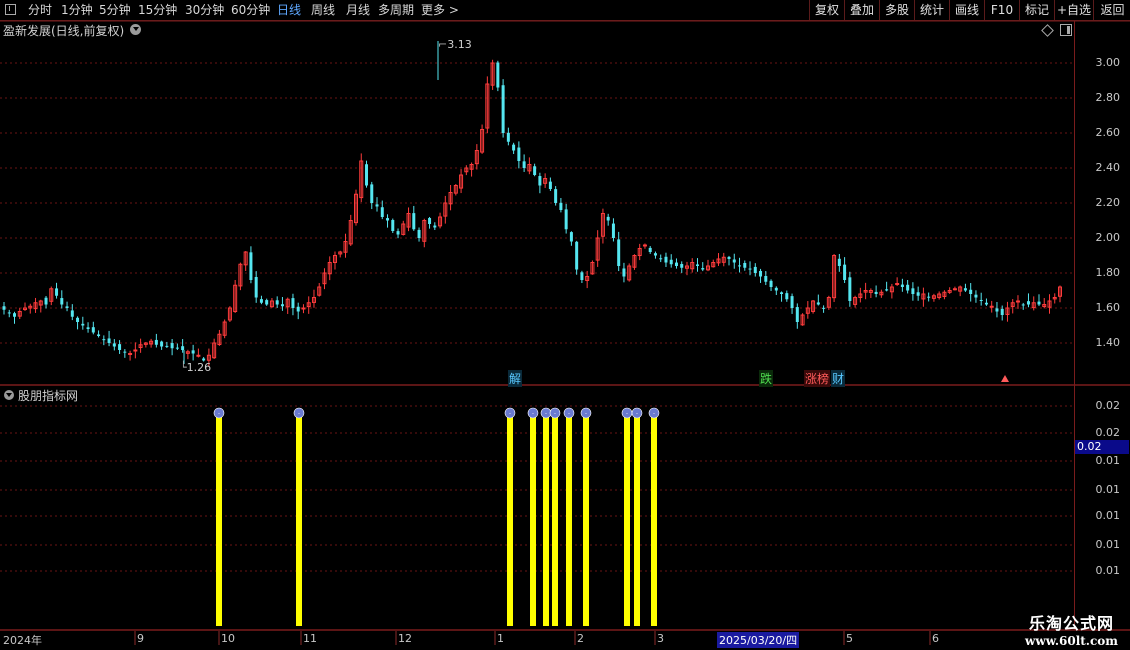  I want to click on date-tick-label: 10, so click(228, 638).